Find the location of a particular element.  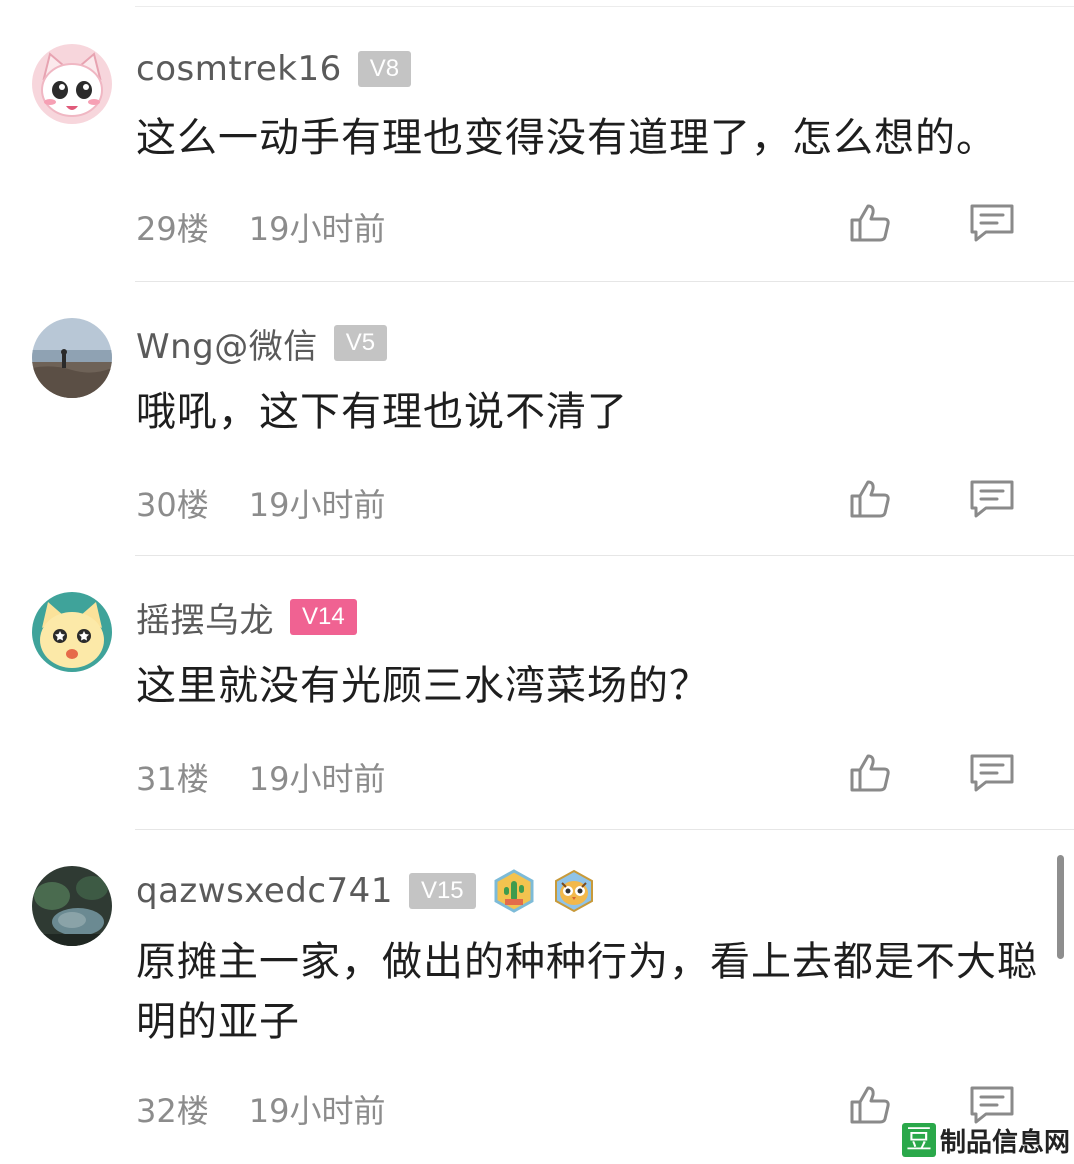

watermark-text: 制品信息网 is located at coordinates (1004, 1142).